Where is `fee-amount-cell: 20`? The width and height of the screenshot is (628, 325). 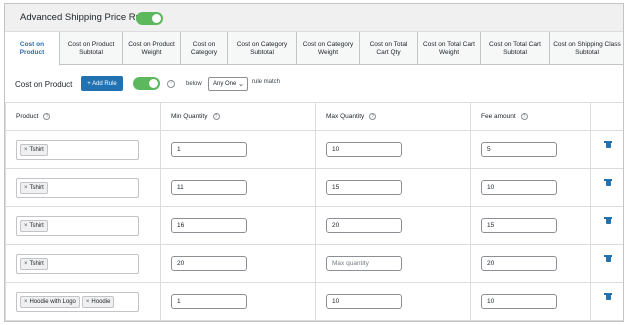 fee-amount-cell: 20 is located at coordinates (530, 263).